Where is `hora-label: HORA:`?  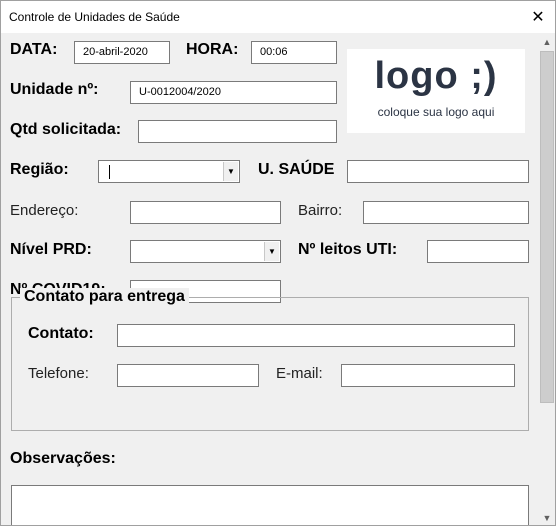 hora-label: HORA: is located at coordinates (212, 49).